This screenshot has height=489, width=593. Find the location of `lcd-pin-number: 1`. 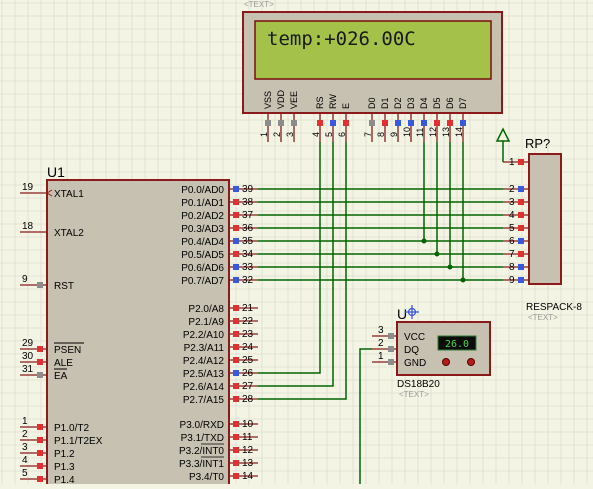

lcd-pin-number: 1 is located at coordinates (264, 134).